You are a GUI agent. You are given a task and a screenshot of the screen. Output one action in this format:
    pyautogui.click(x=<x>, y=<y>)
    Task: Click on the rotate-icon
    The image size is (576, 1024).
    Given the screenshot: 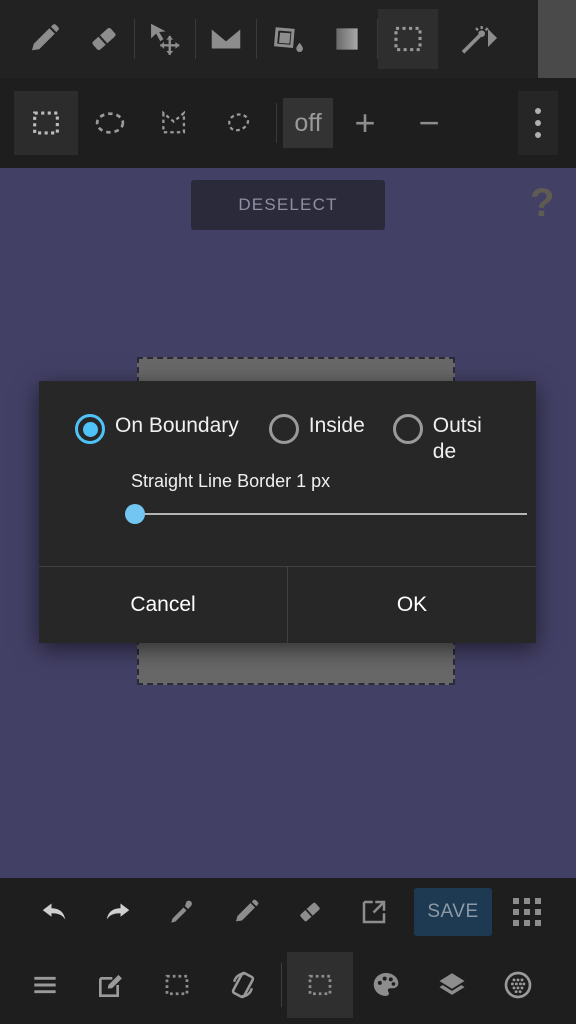 What is the action you would take?
    pyautogui.click(x=243, y=985)
    